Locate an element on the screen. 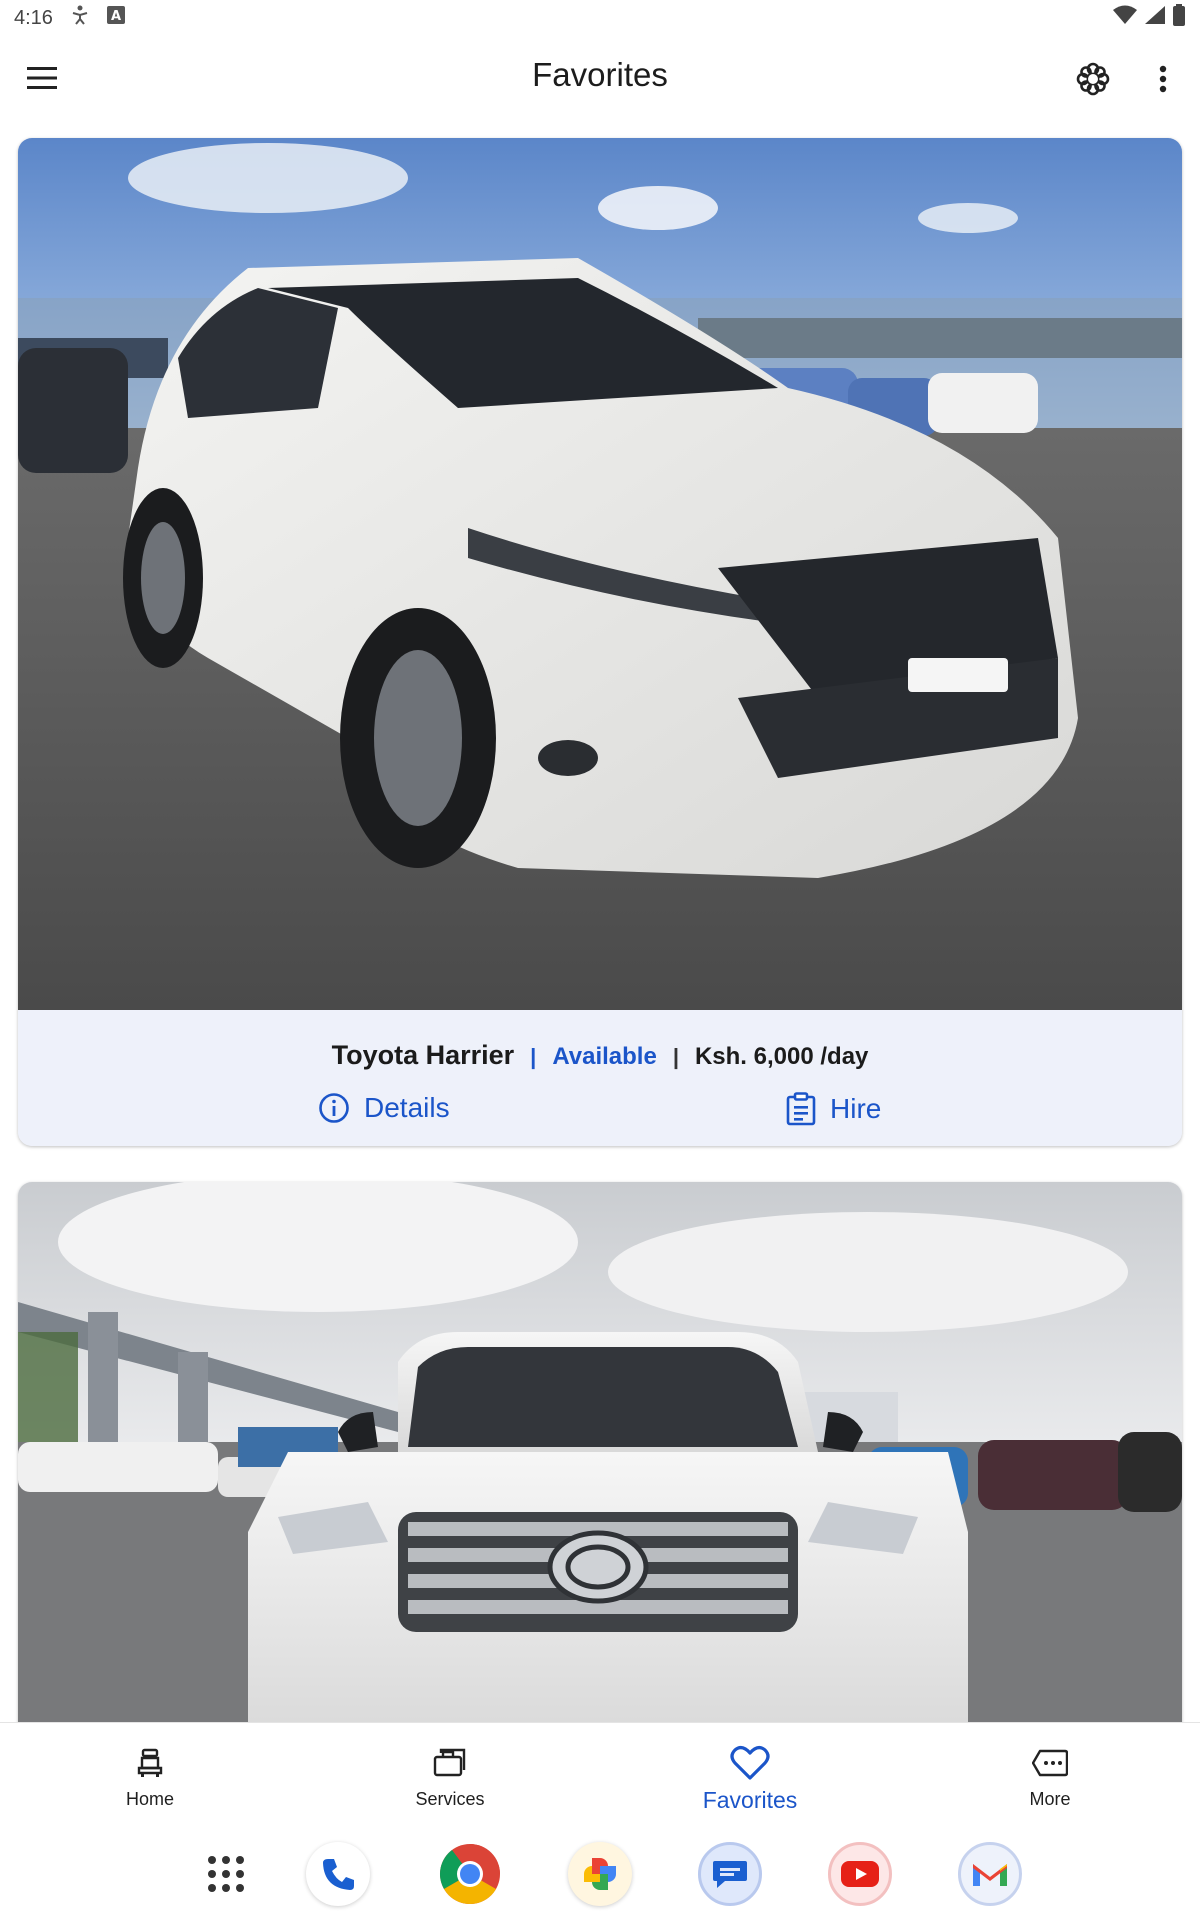 Image resolution: width=1200 pixels, height=1920 pixels. svg-text: A is located at coordinates (116, 16).